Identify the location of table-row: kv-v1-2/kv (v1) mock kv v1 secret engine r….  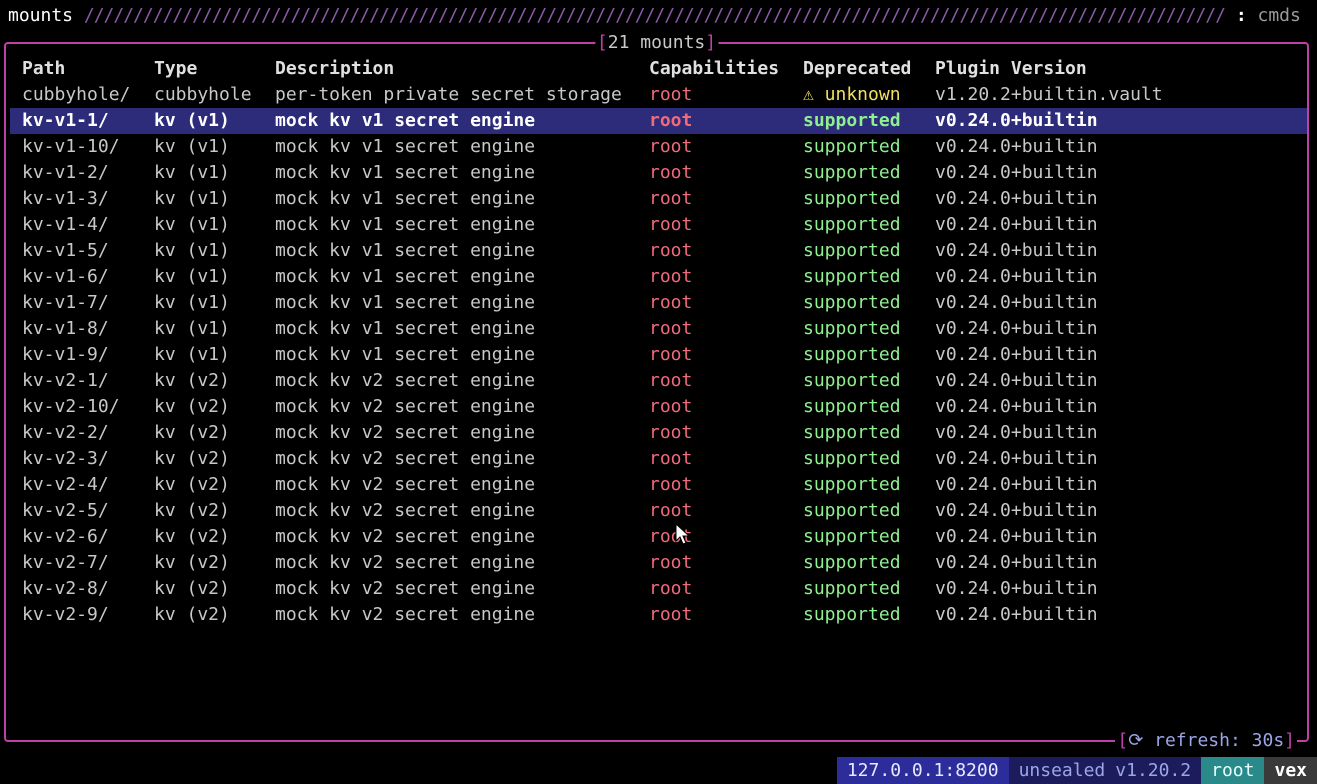
(658, 173).